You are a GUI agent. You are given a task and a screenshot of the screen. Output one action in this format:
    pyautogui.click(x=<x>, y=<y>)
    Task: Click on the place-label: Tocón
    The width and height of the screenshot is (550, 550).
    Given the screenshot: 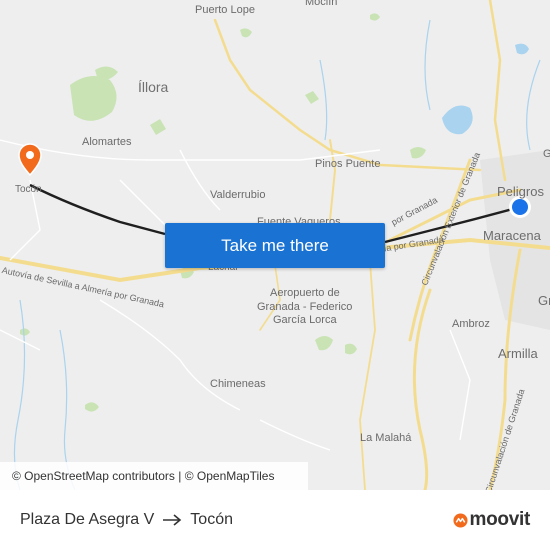 What is the action you would take?
    pyautogui.click(x=28, y=189)
    